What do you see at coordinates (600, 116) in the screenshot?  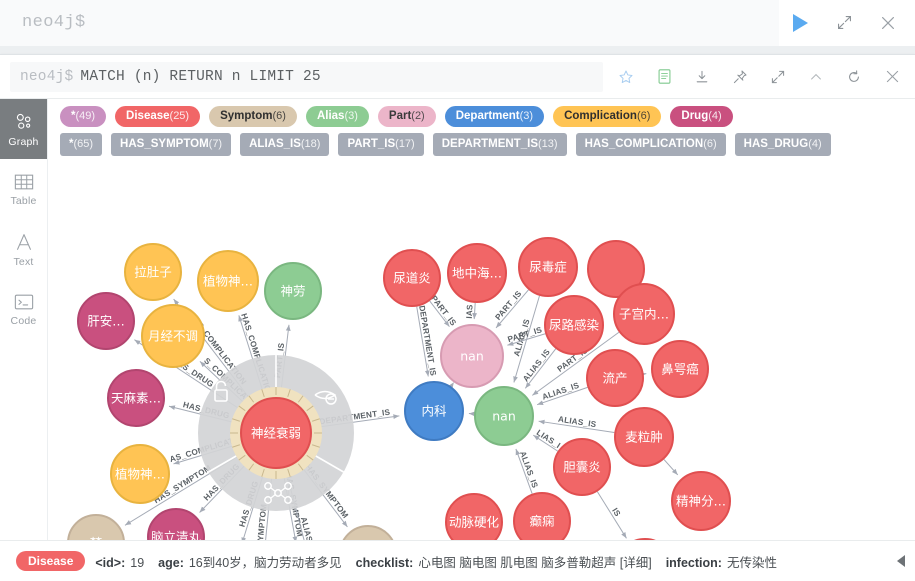 I see `label-chip-name: Complication` at bounding box center [600, 116].